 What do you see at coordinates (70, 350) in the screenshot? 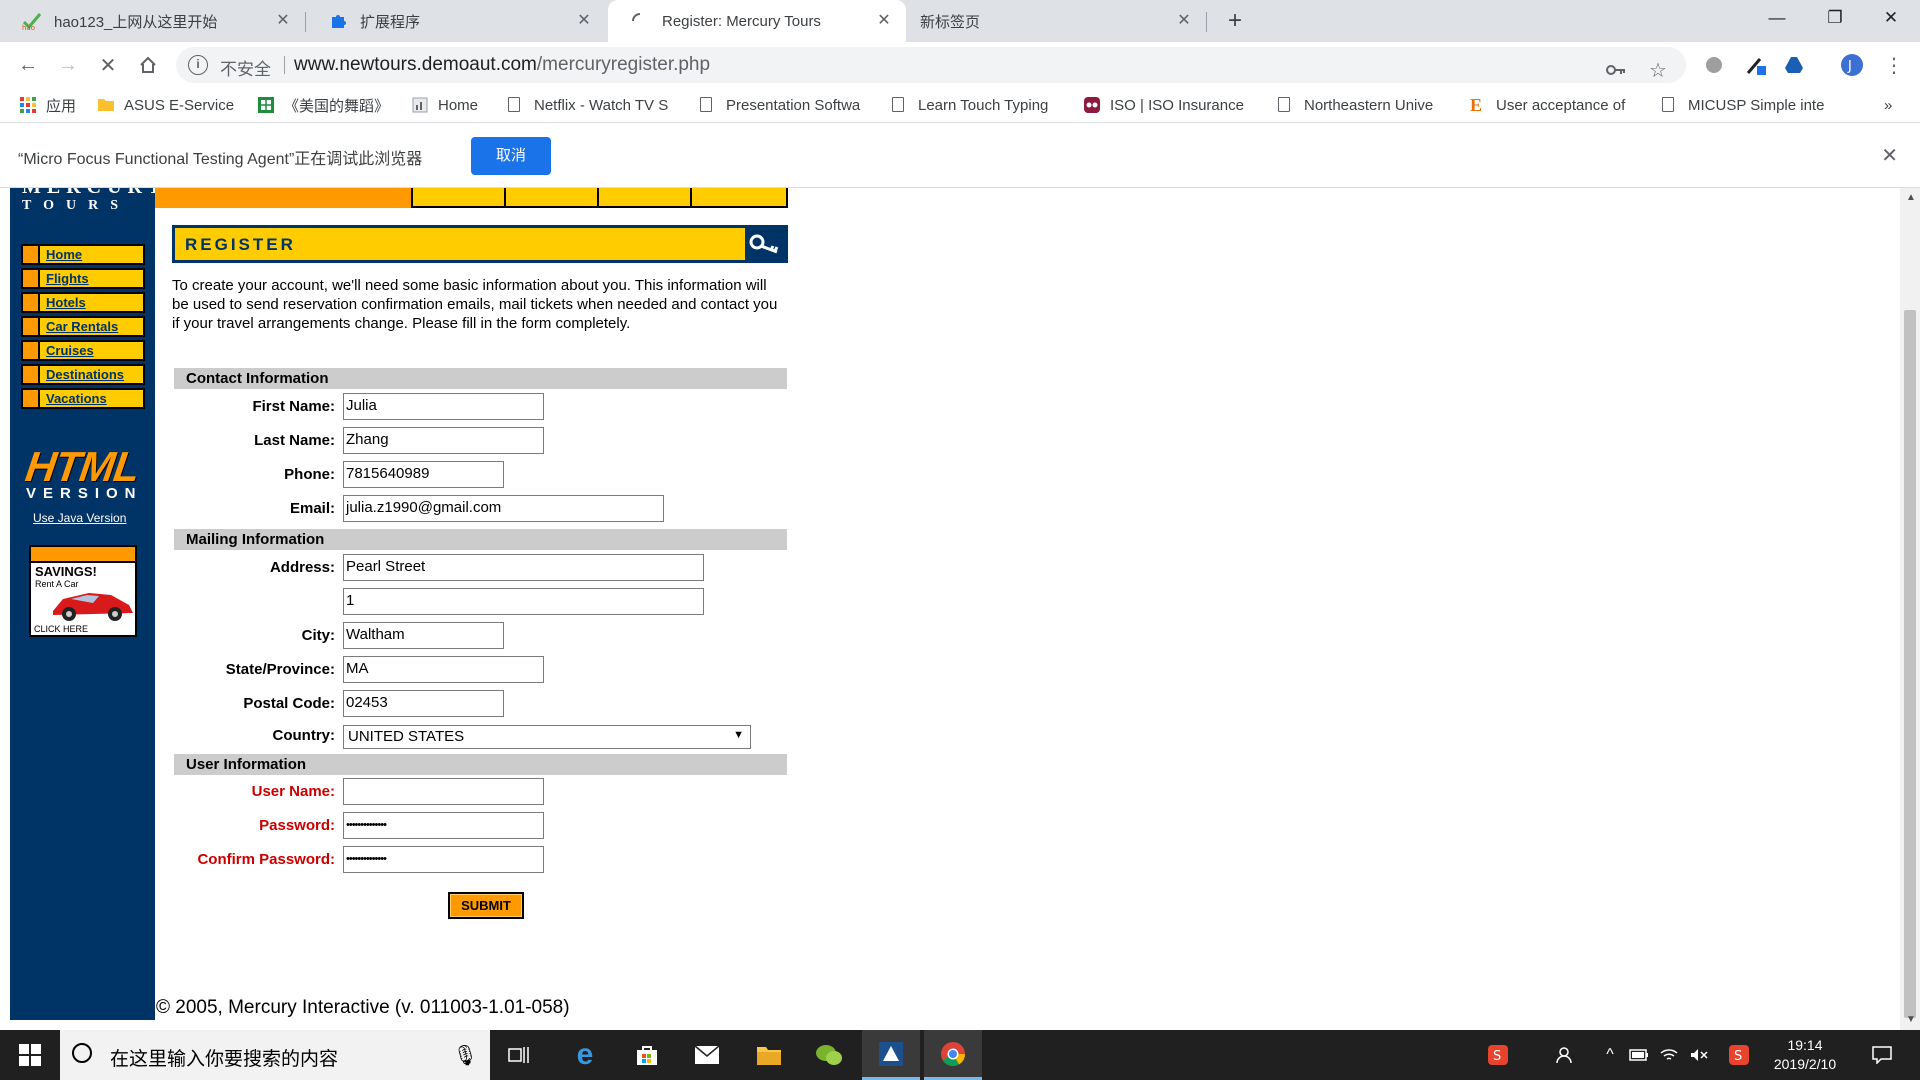
I see `nav-link-cruises: Cruises` at bounding box center [70, 350].